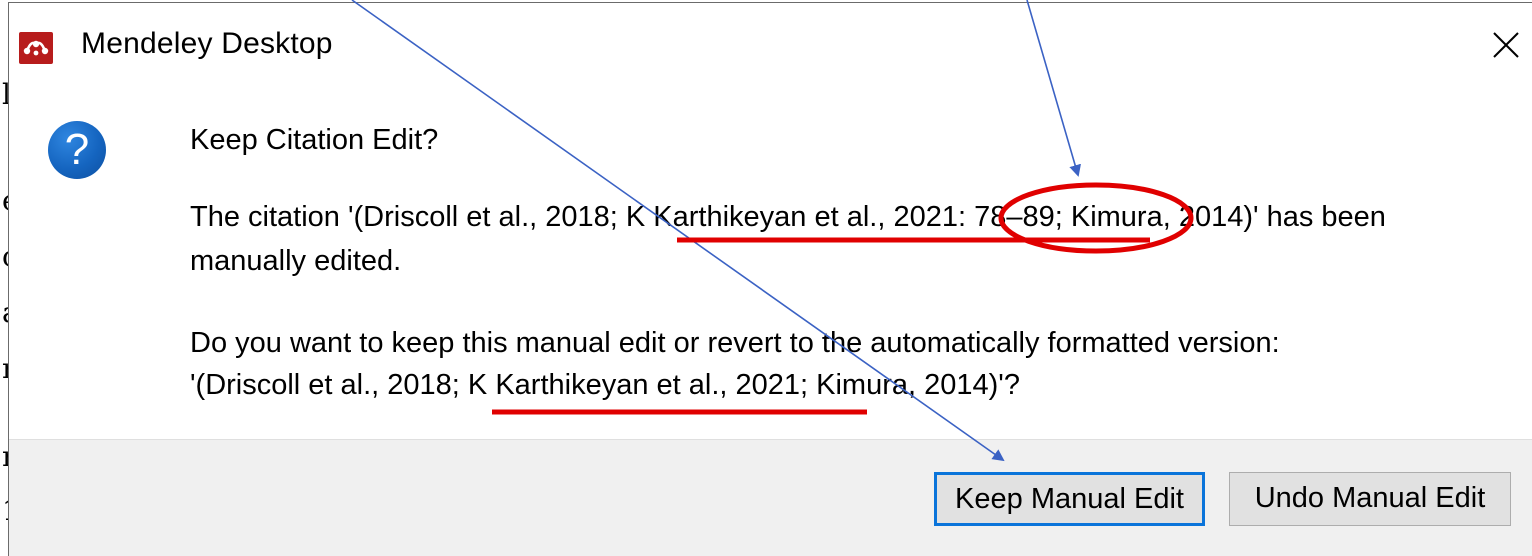  What do you see at coordinates (1069, 499) in the screenshot?
I see `keep-manual-edit-button: Keep Manual Edit` at bounding box center [1069, 499].